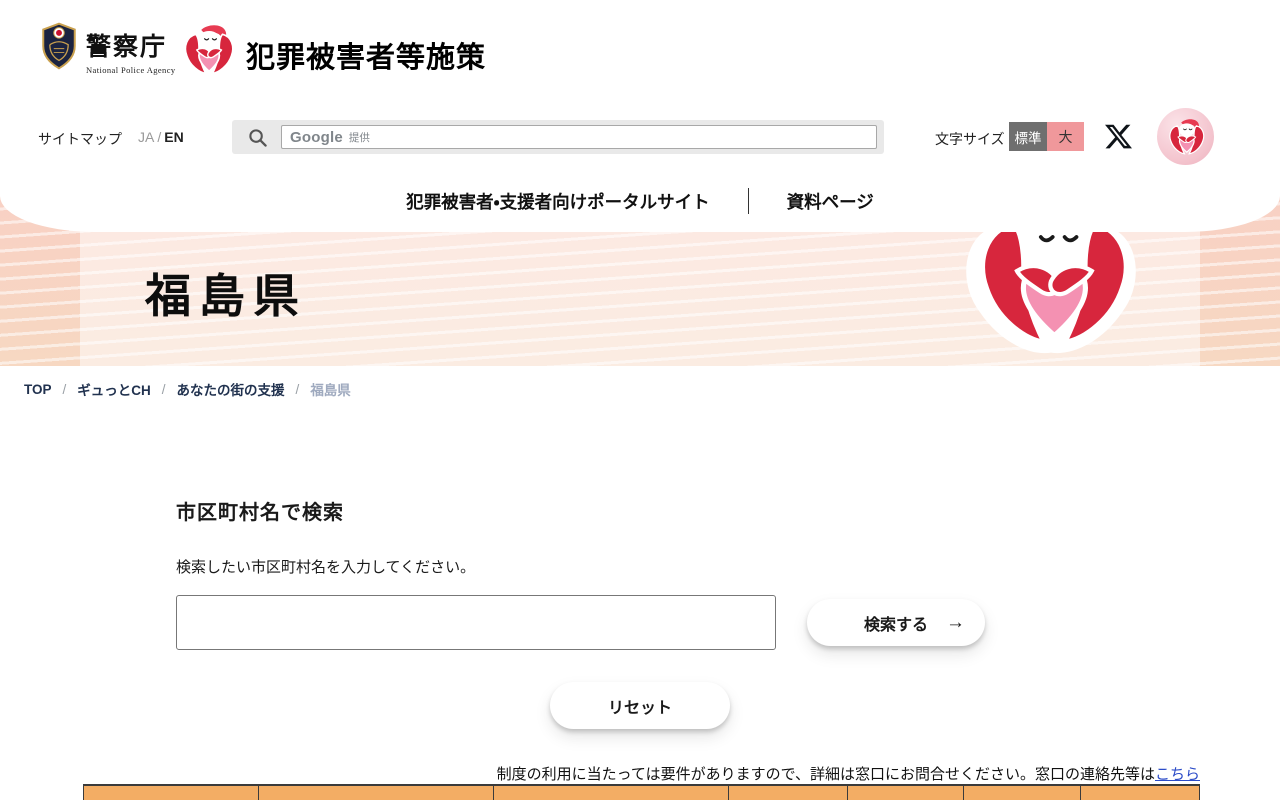 Image resolution: width=1280 pixels, height=800 pixels. Describe the element at coordinates (1177, 774) in the screenshot. I see `contact-note-link: こちら` at that location.